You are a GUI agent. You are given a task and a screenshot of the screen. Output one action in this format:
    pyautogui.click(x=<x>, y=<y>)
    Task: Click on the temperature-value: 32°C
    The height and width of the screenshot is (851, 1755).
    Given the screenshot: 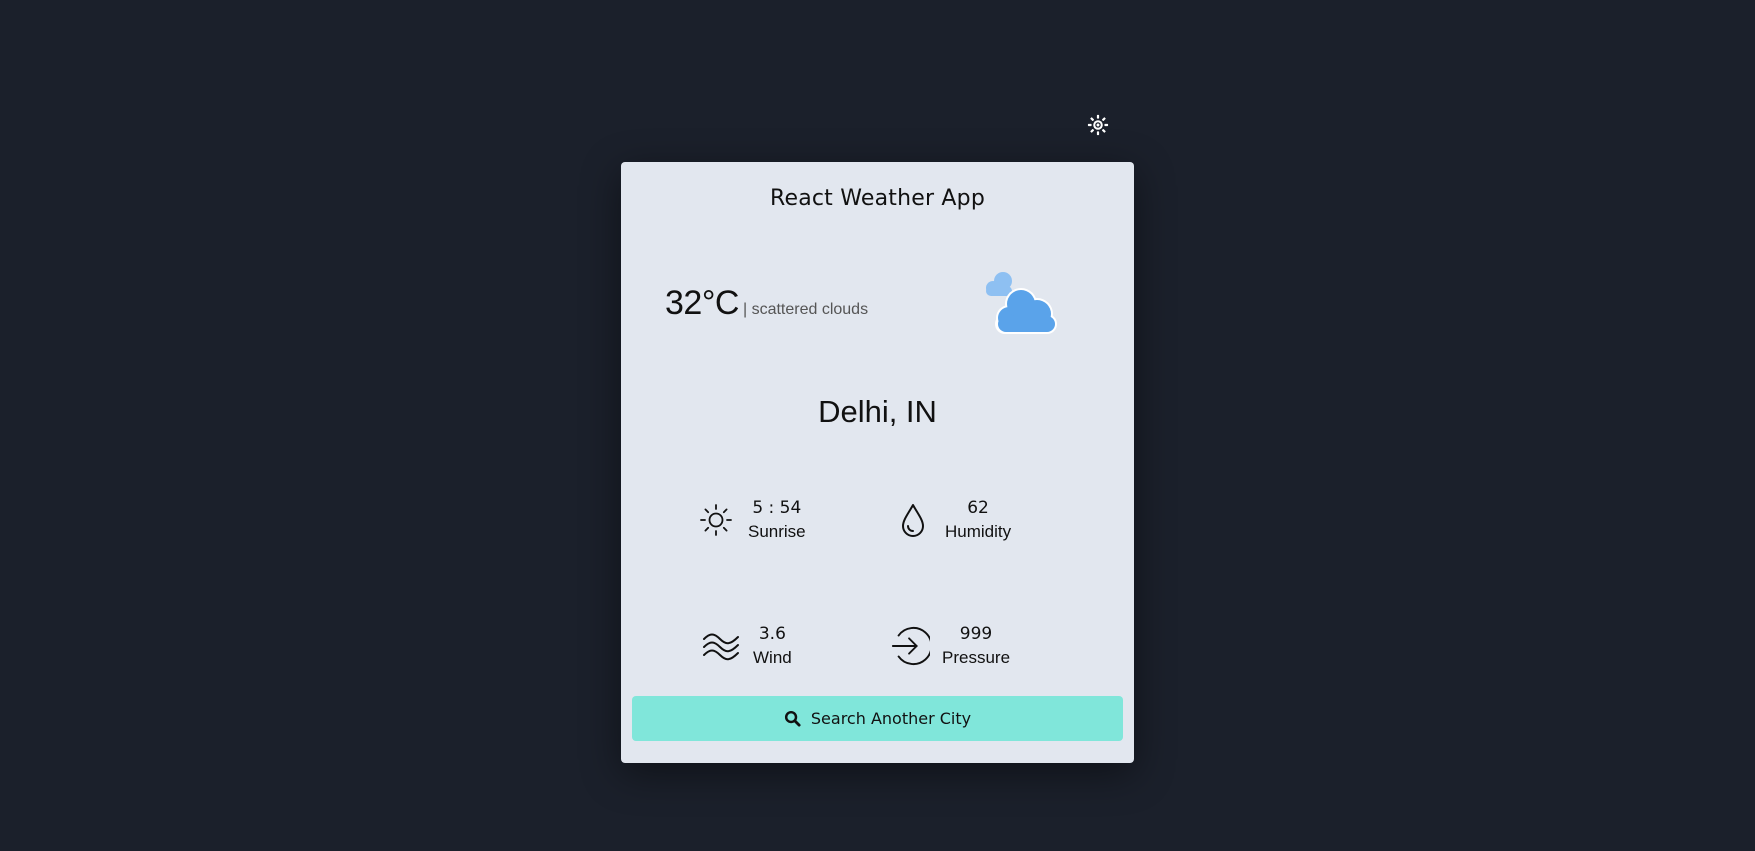 What is the action you would take?
    pyautogui.click(x=702, y=303)
    